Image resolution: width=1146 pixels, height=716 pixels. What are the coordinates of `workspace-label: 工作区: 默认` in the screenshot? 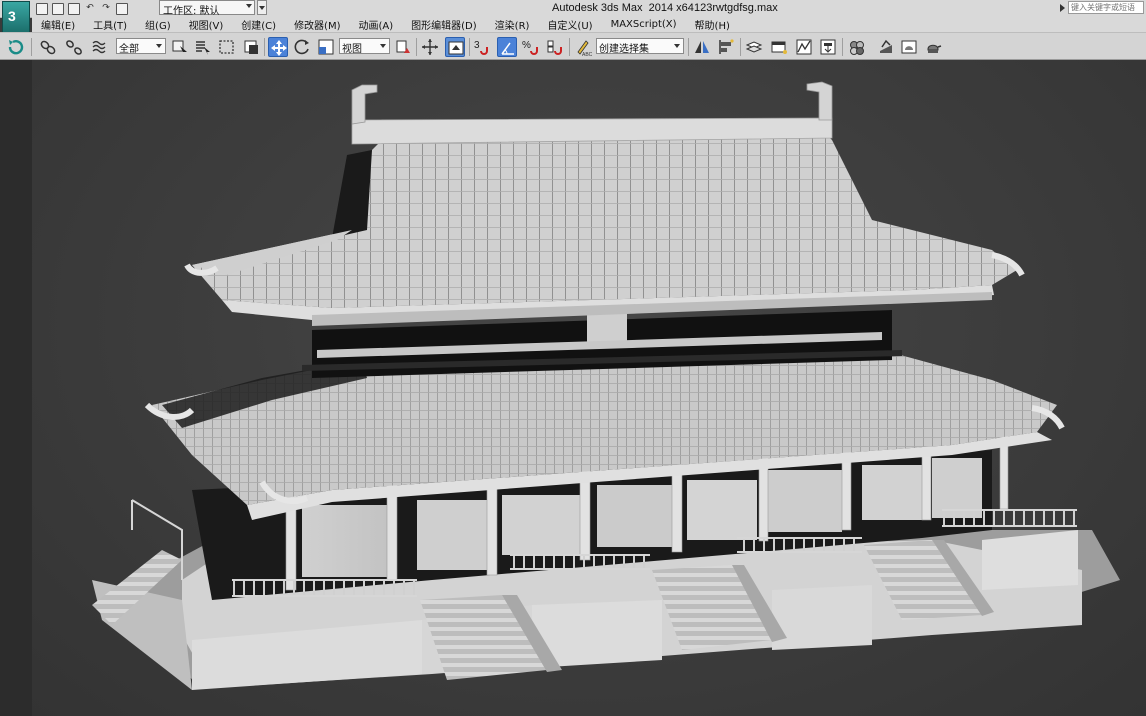 It's located at (191, 11).